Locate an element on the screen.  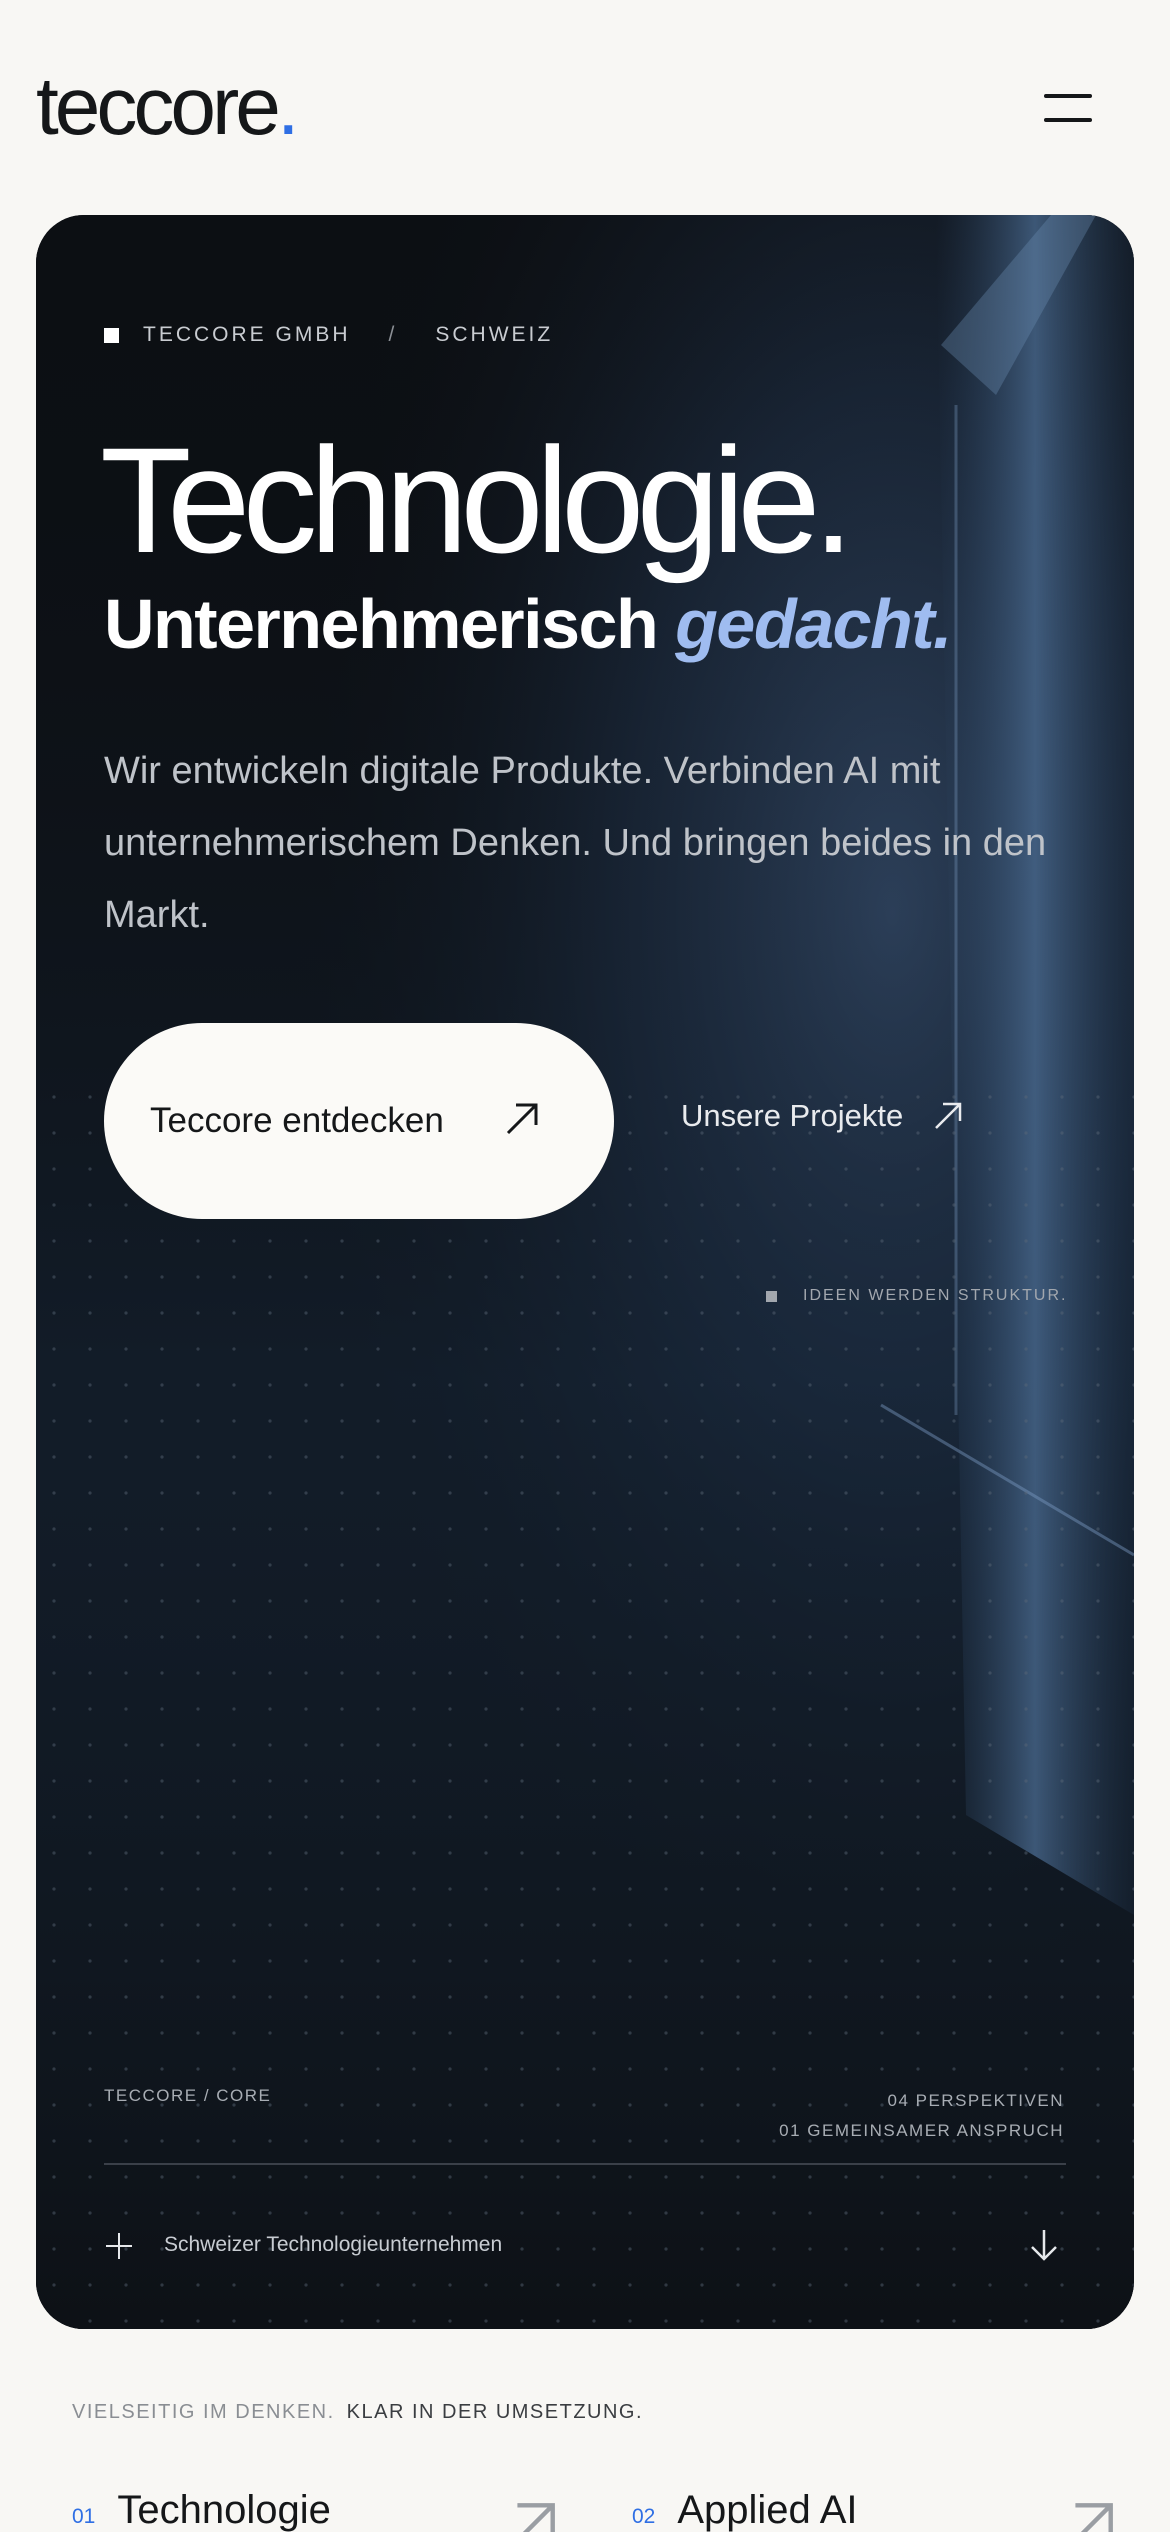
eyebrow-company: TECCORE GMBH is located at coordinates (247, 334).